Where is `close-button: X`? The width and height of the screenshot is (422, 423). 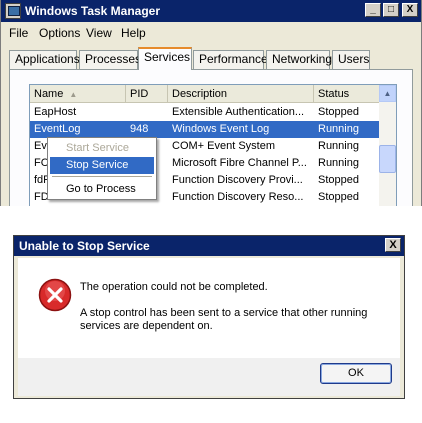
close-button: X is located at coordinates (410, 10).